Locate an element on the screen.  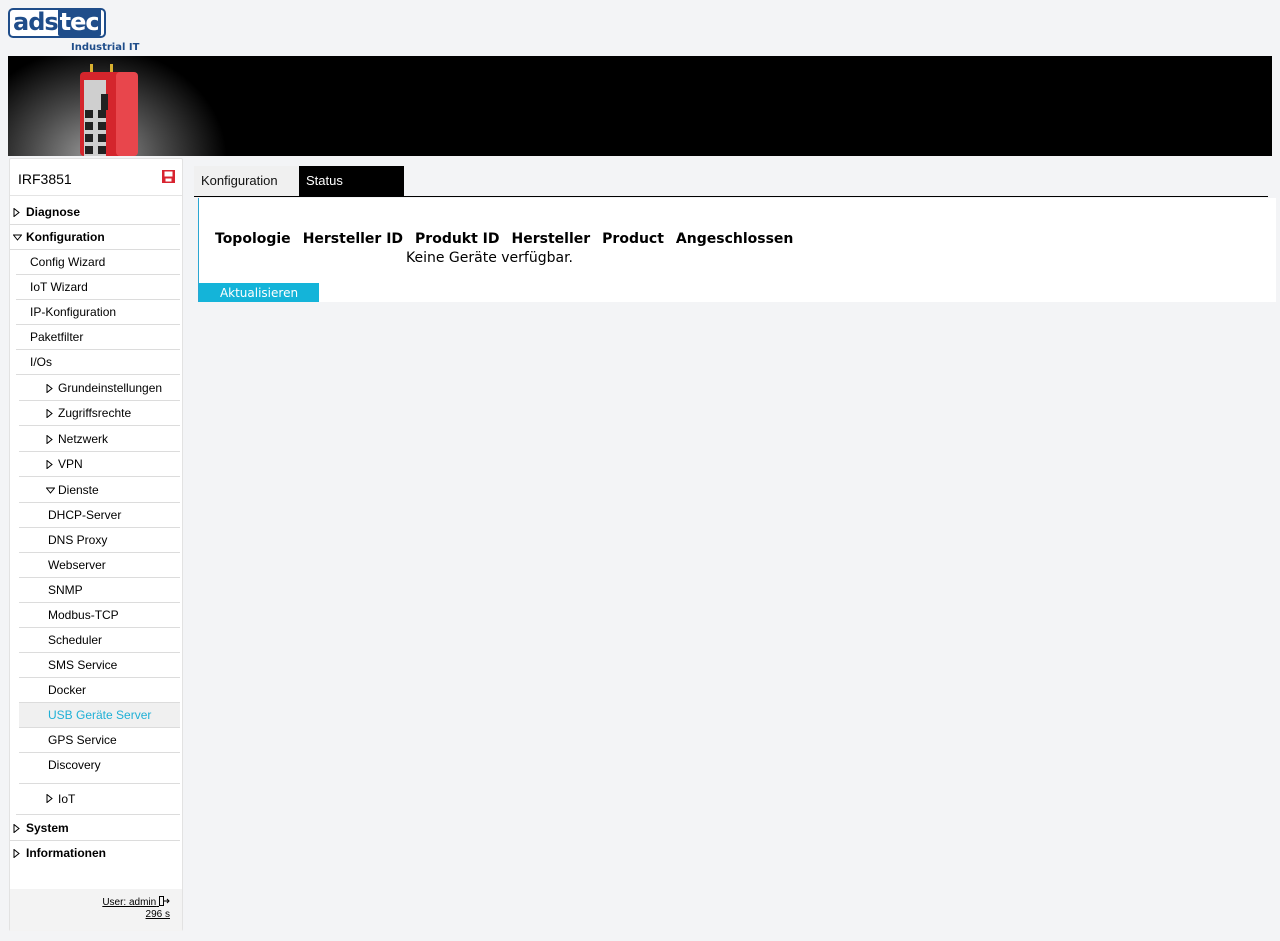
sidebar-item-gps-service: GPS Service is located at coordinates (99, 740).